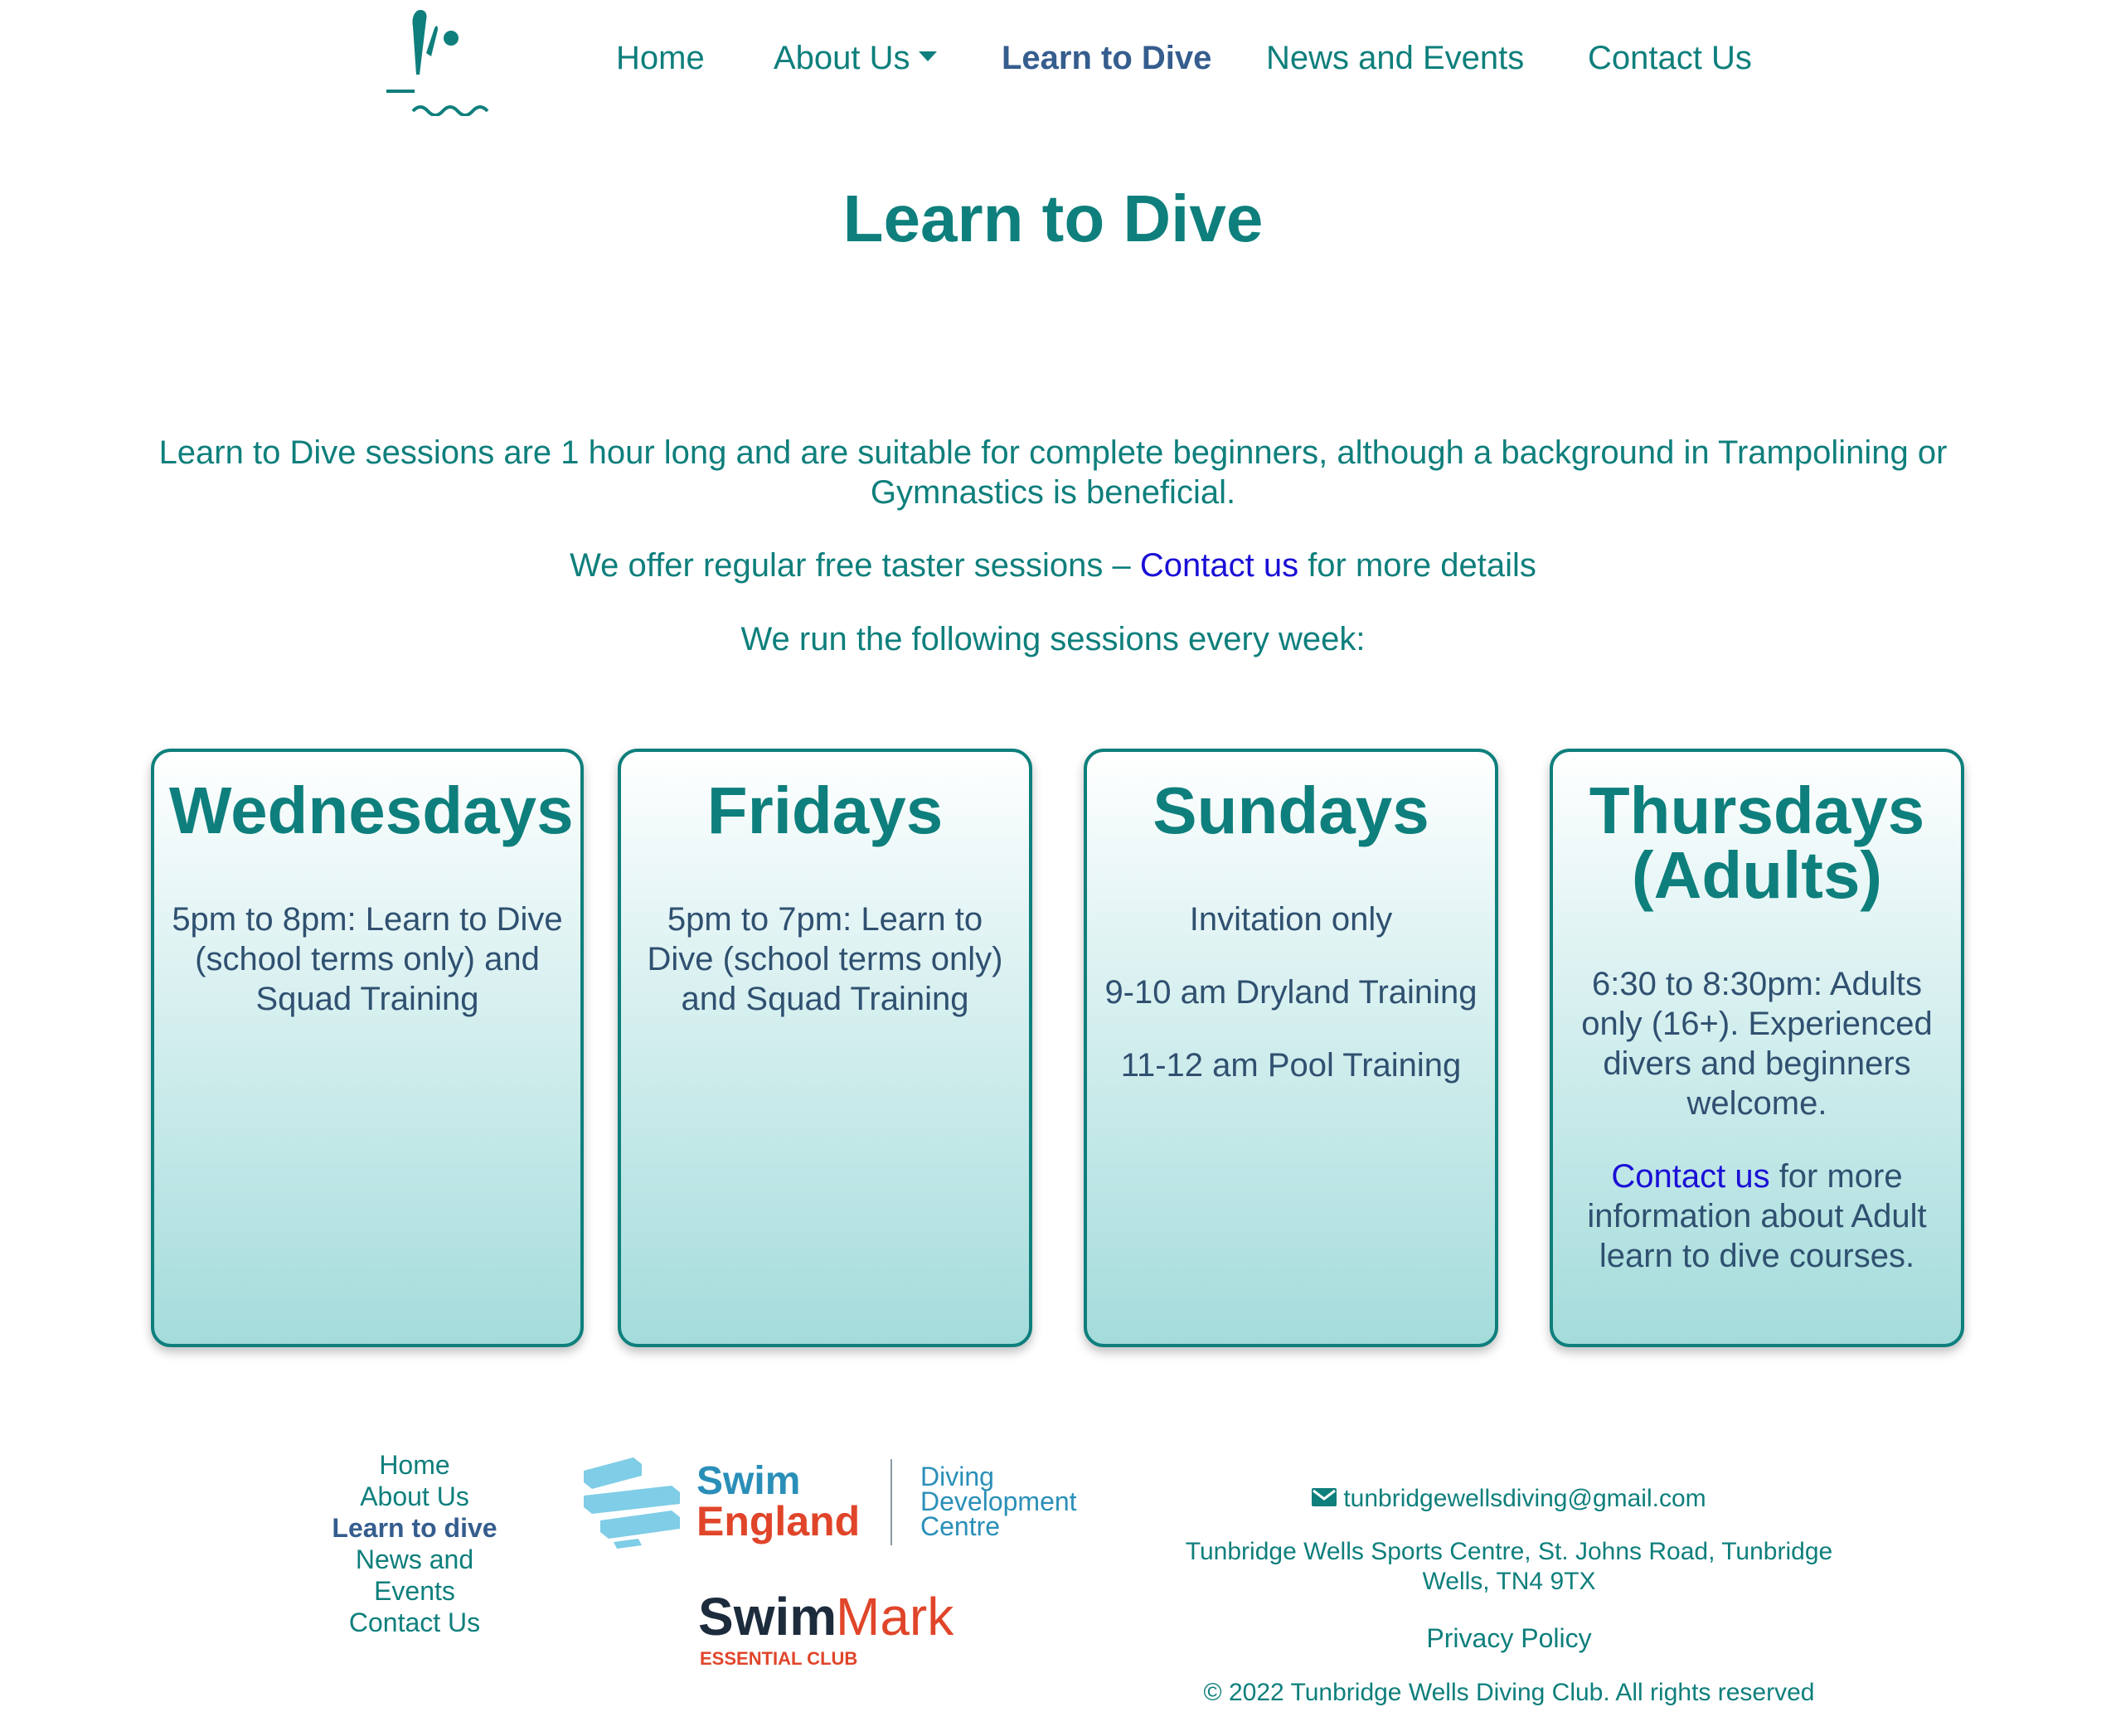 The width and height of the screenshot is (2106, 1736). Describe the element at coordinates (440, 59) in the screenshot. I see `diving-club-logo` at that location.